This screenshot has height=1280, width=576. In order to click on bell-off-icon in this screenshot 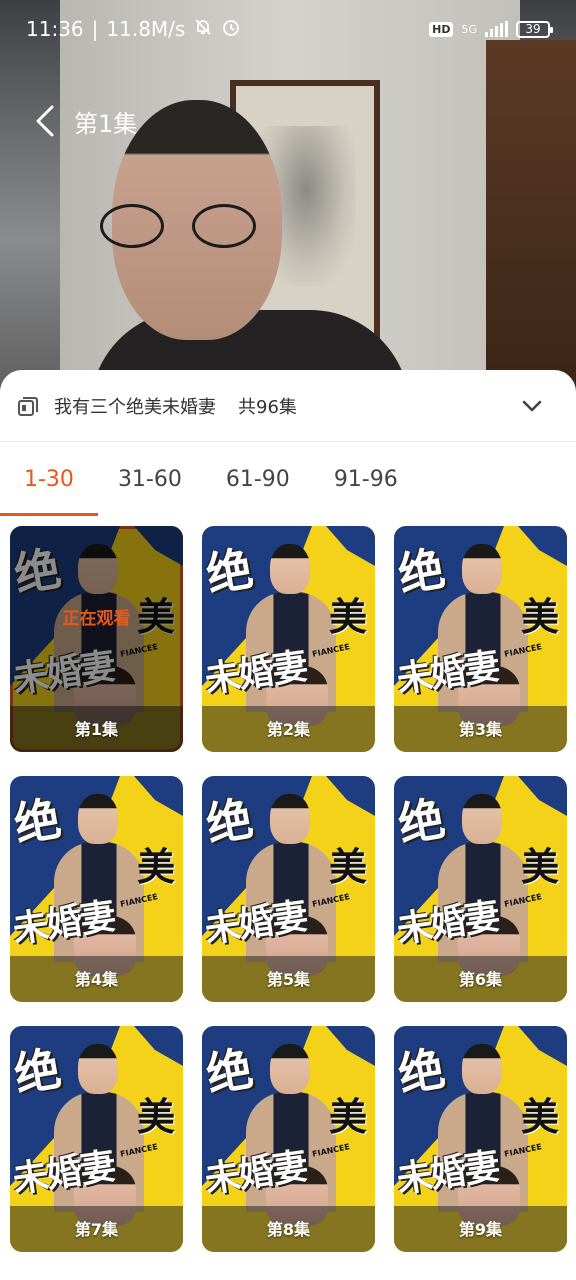, I will do `click(203, 29)`.